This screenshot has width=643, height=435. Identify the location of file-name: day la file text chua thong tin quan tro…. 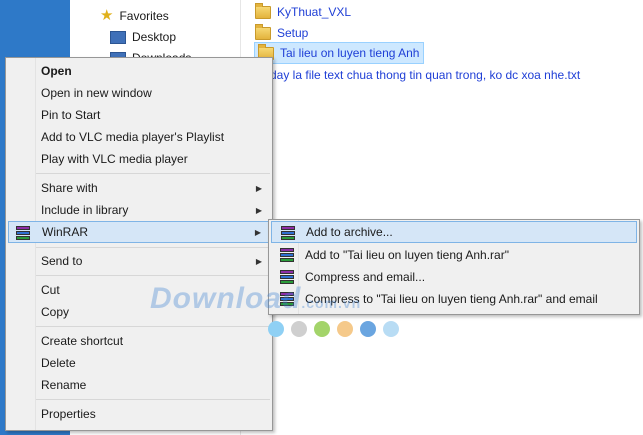
(425, 75).